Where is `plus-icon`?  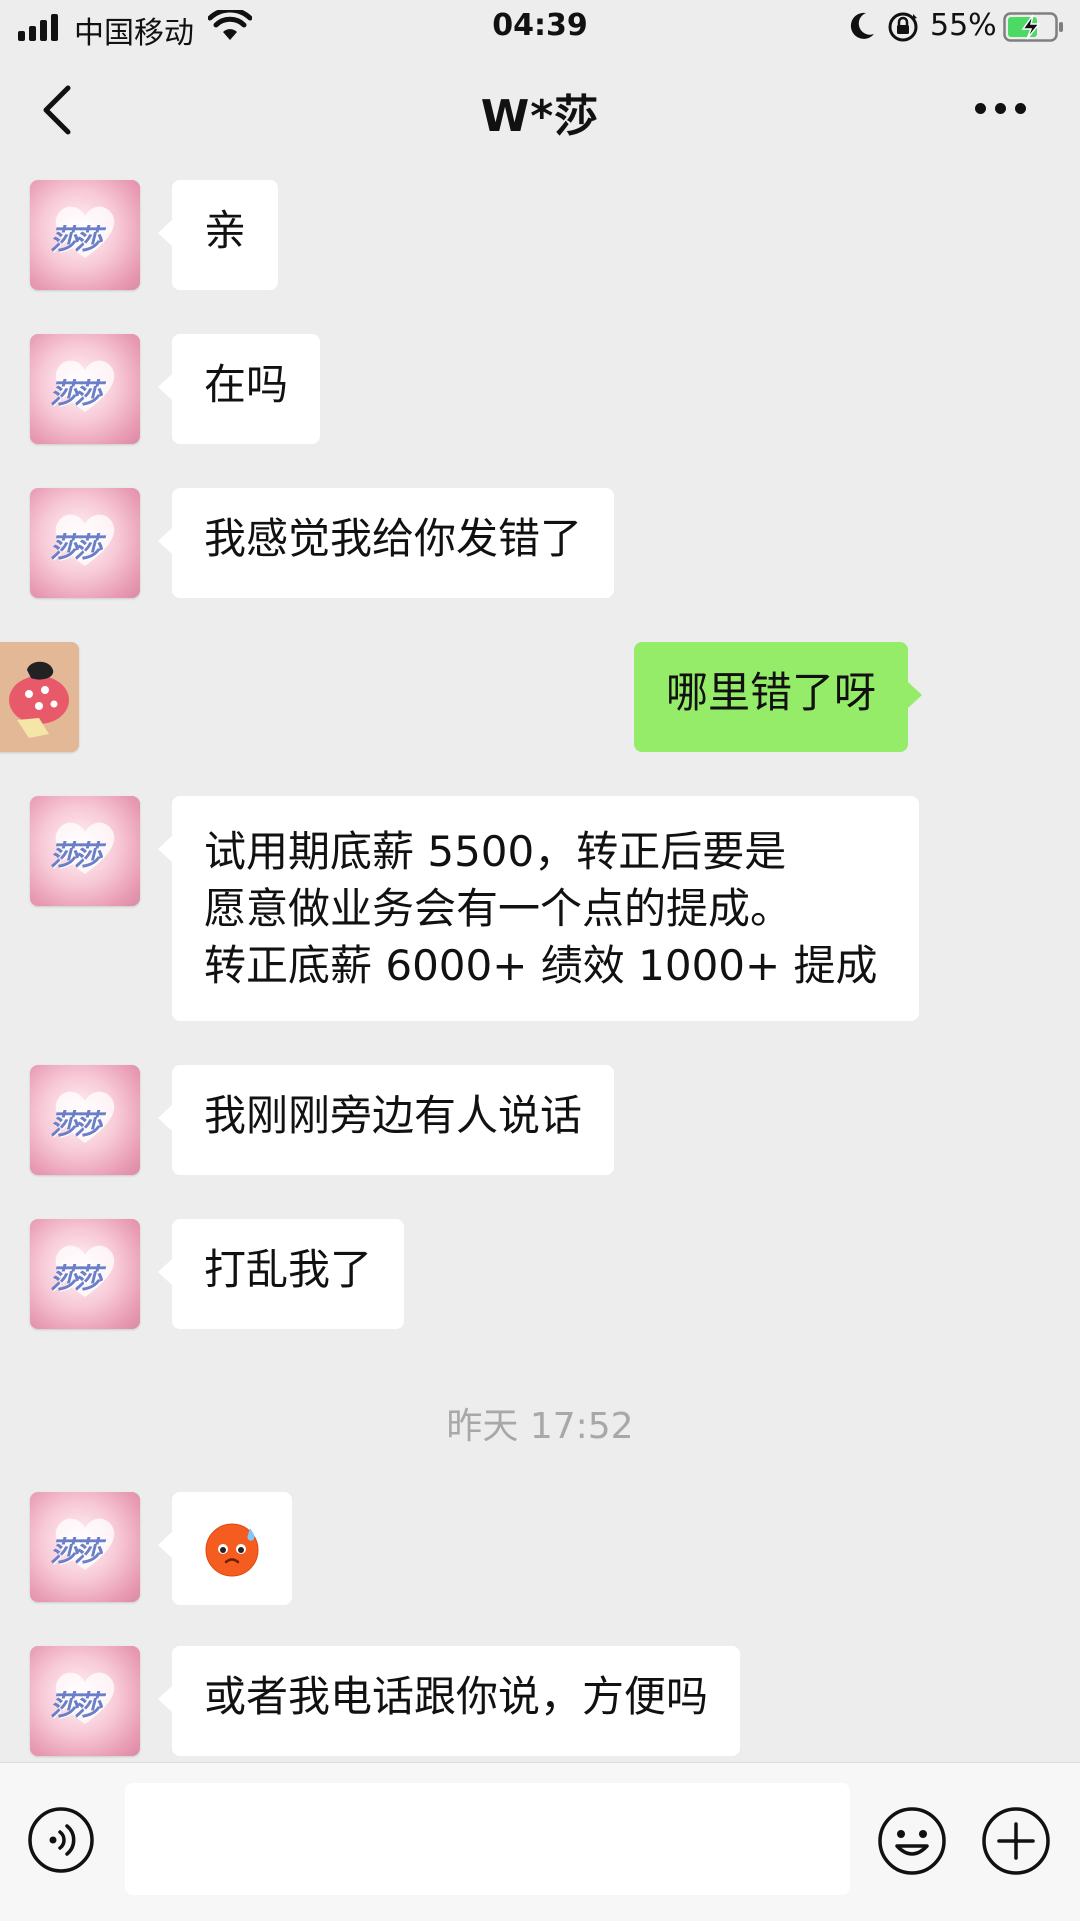
plus-icon is located at coordinates (1016, 1841).